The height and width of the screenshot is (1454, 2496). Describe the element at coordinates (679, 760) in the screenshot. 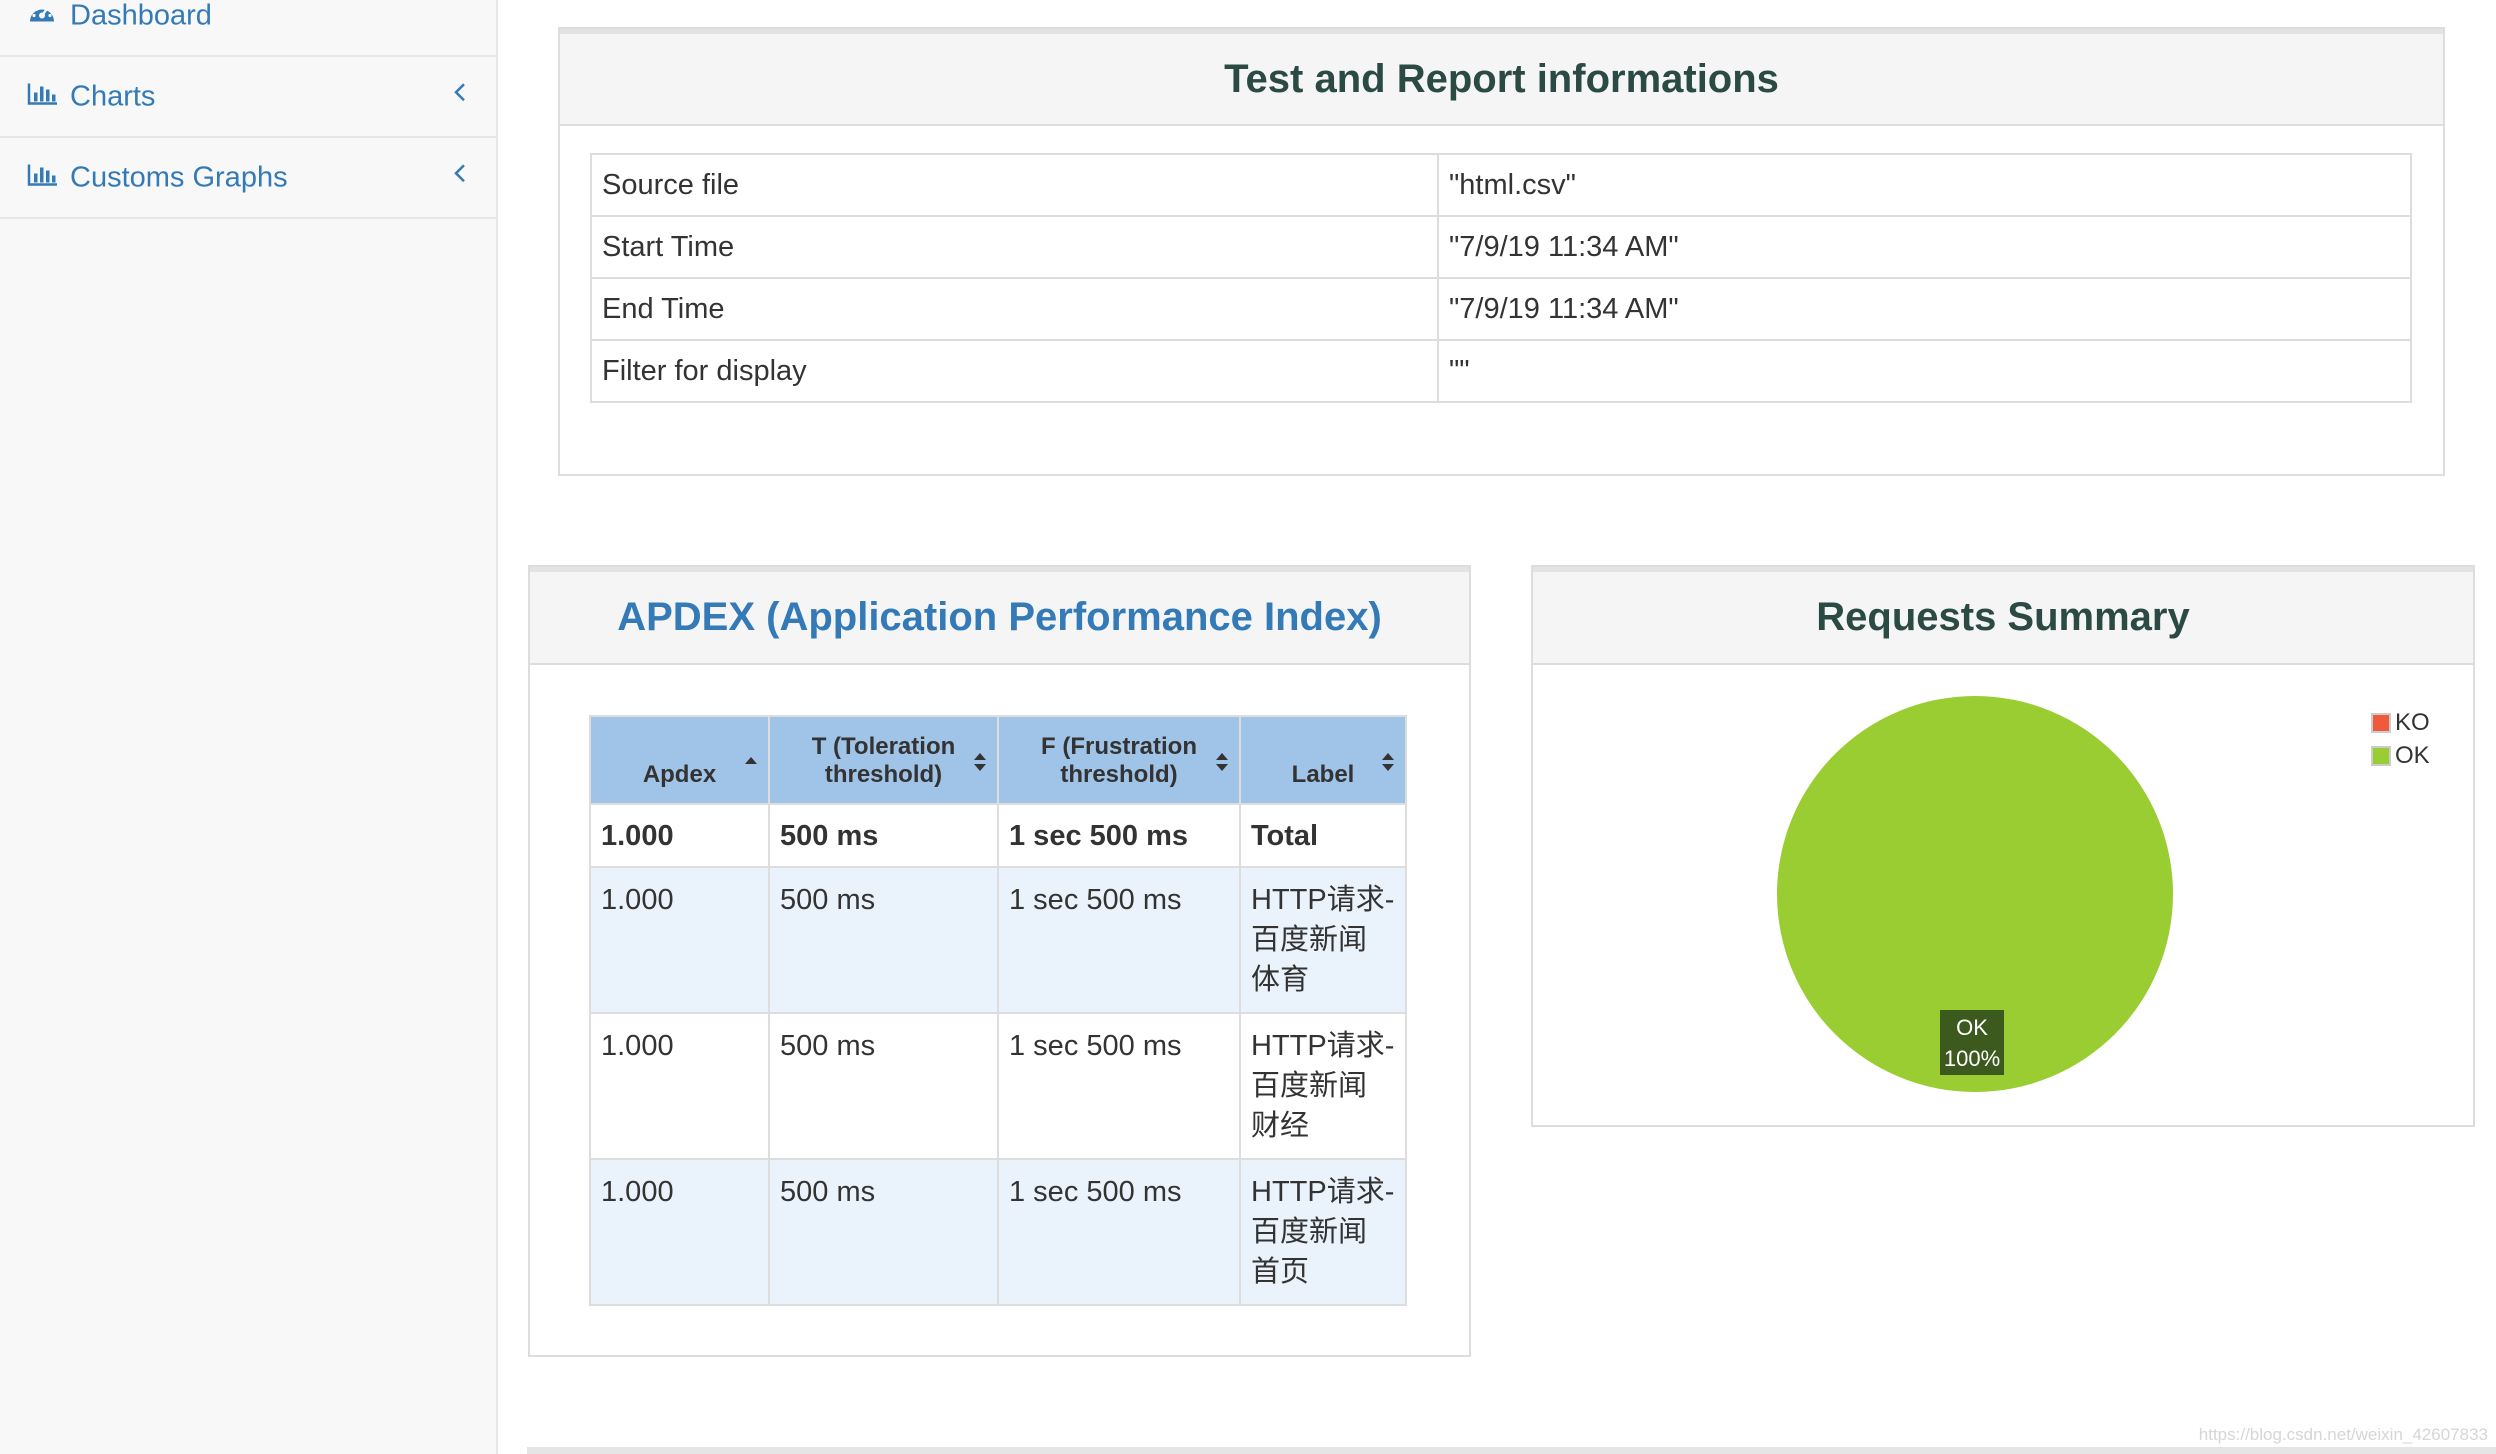

I see `column-header-apdex: Apdex` at that location.